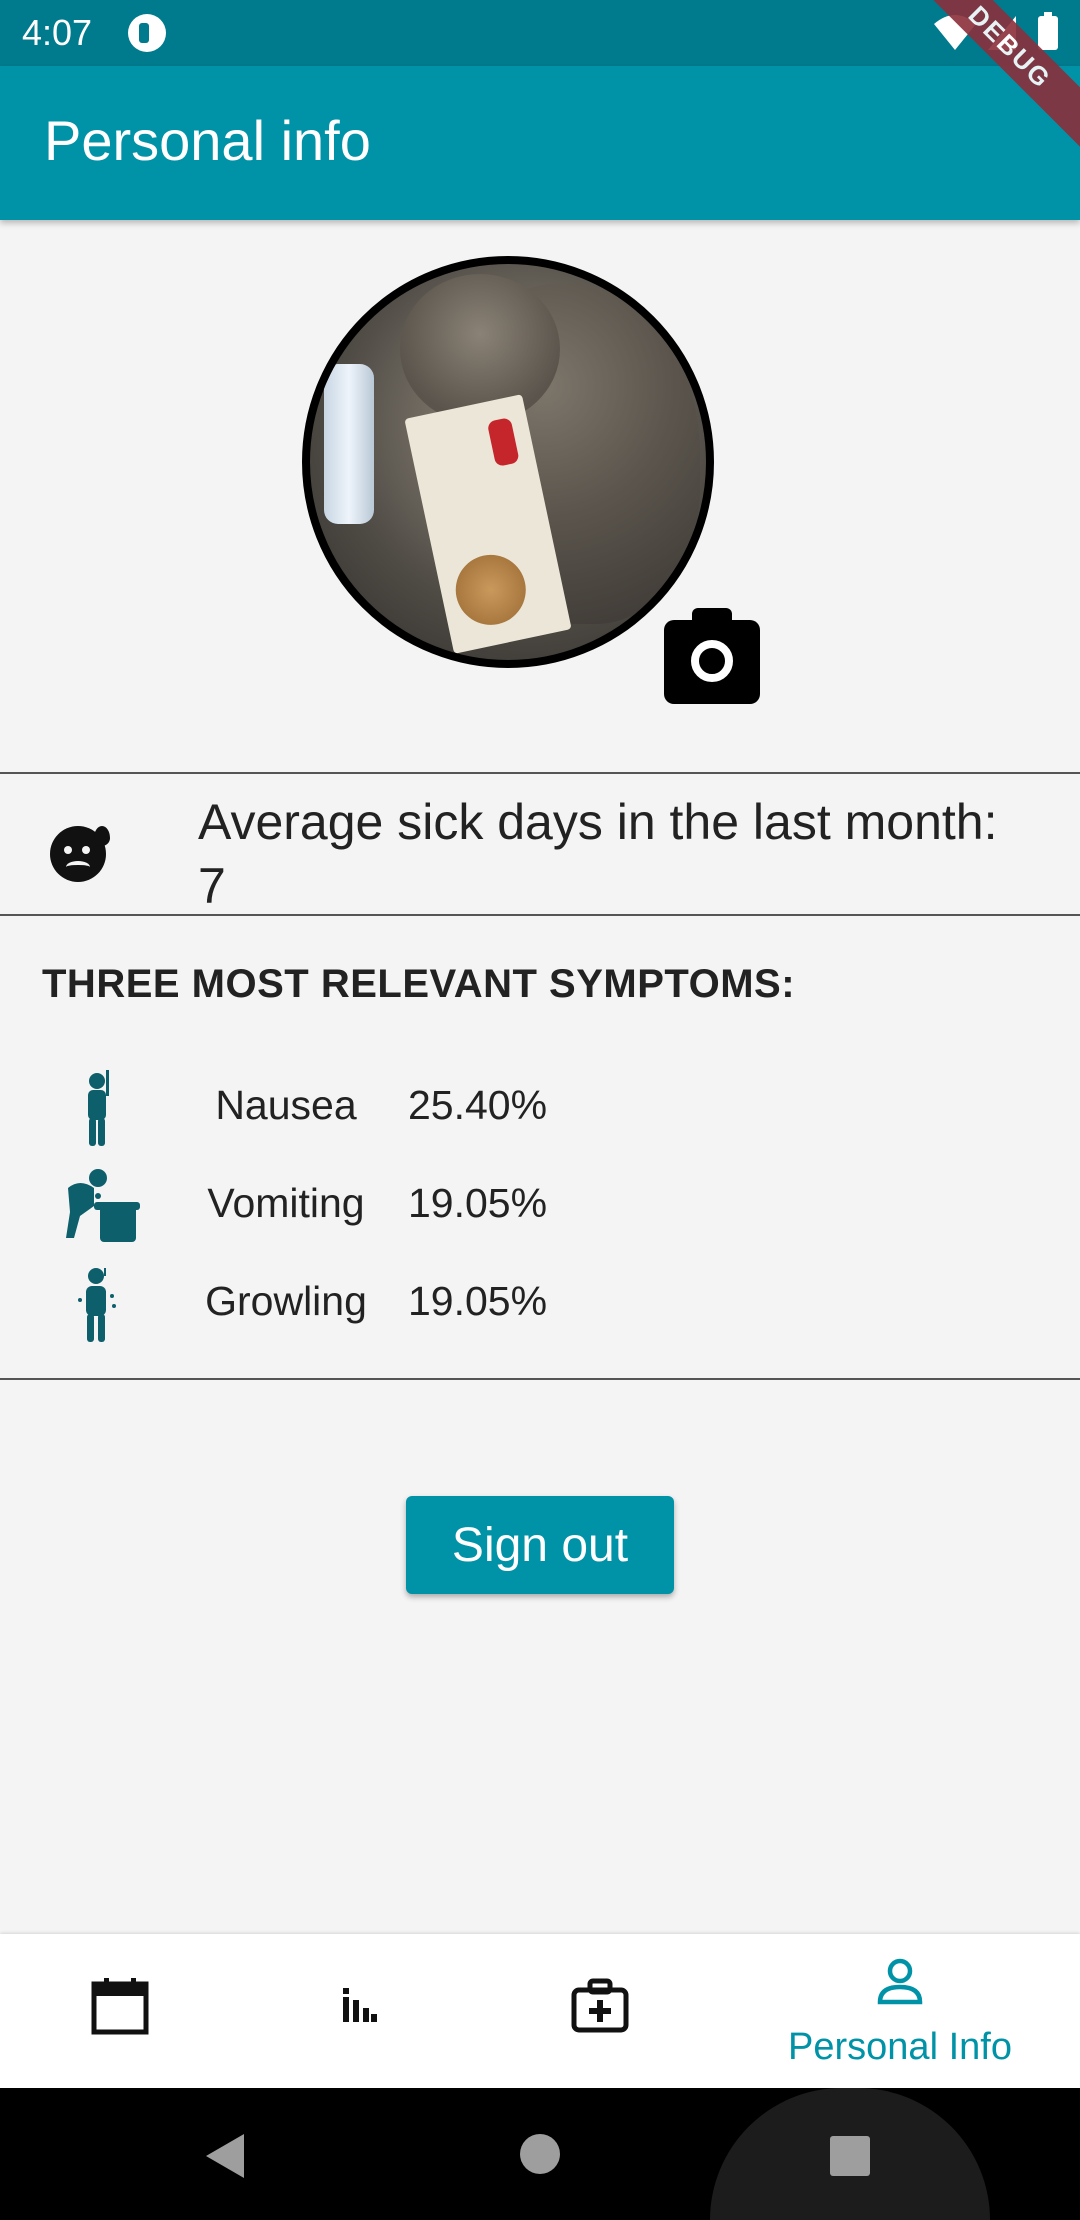 This screenshot has width=1080, height=2220. What do you see at coordinates (225, 2156) in the screenshot?
I see `back-icon` at bounding box center [225, 2156].